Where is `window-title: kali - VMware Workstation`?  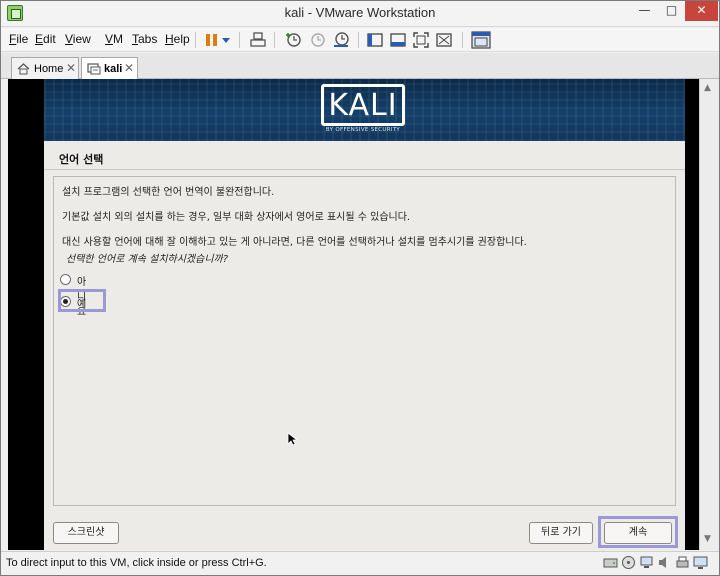 window-title: kali - VMware Workstation is located at coordinates (360, 12).